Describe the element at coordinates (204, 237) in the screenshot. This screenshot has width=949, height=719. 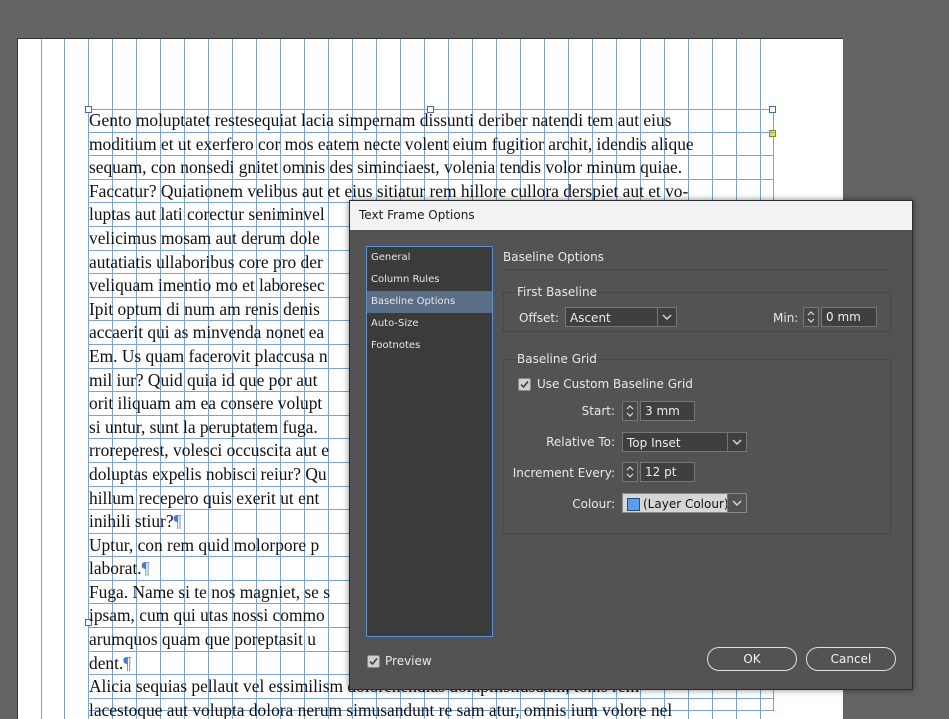
I see `text-line-content: velicimus mosam aut derum dole` at that location.